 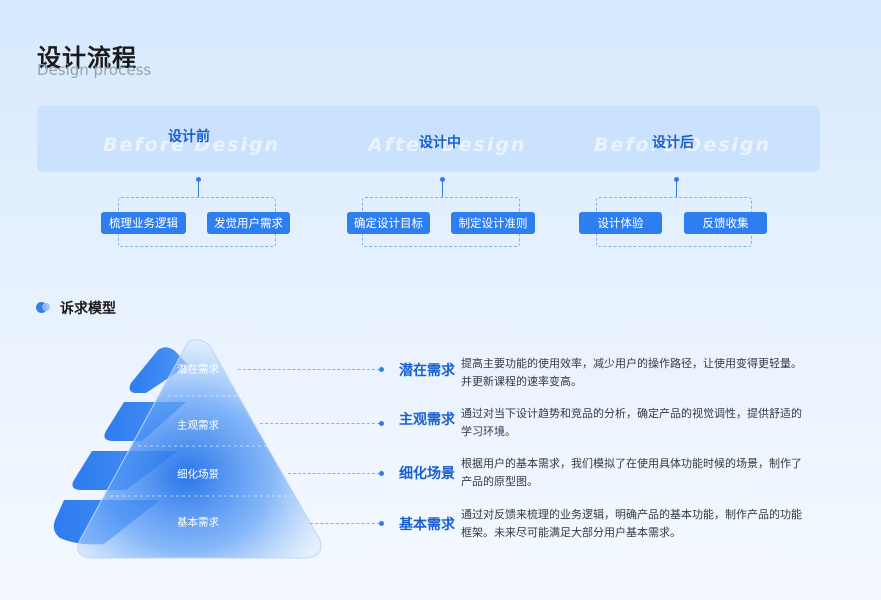 What do you see at coordinates (198, 369) in the screenshot?
I see `pyramid-label-potential: 潜在需求` at bounding box center [198, 369].